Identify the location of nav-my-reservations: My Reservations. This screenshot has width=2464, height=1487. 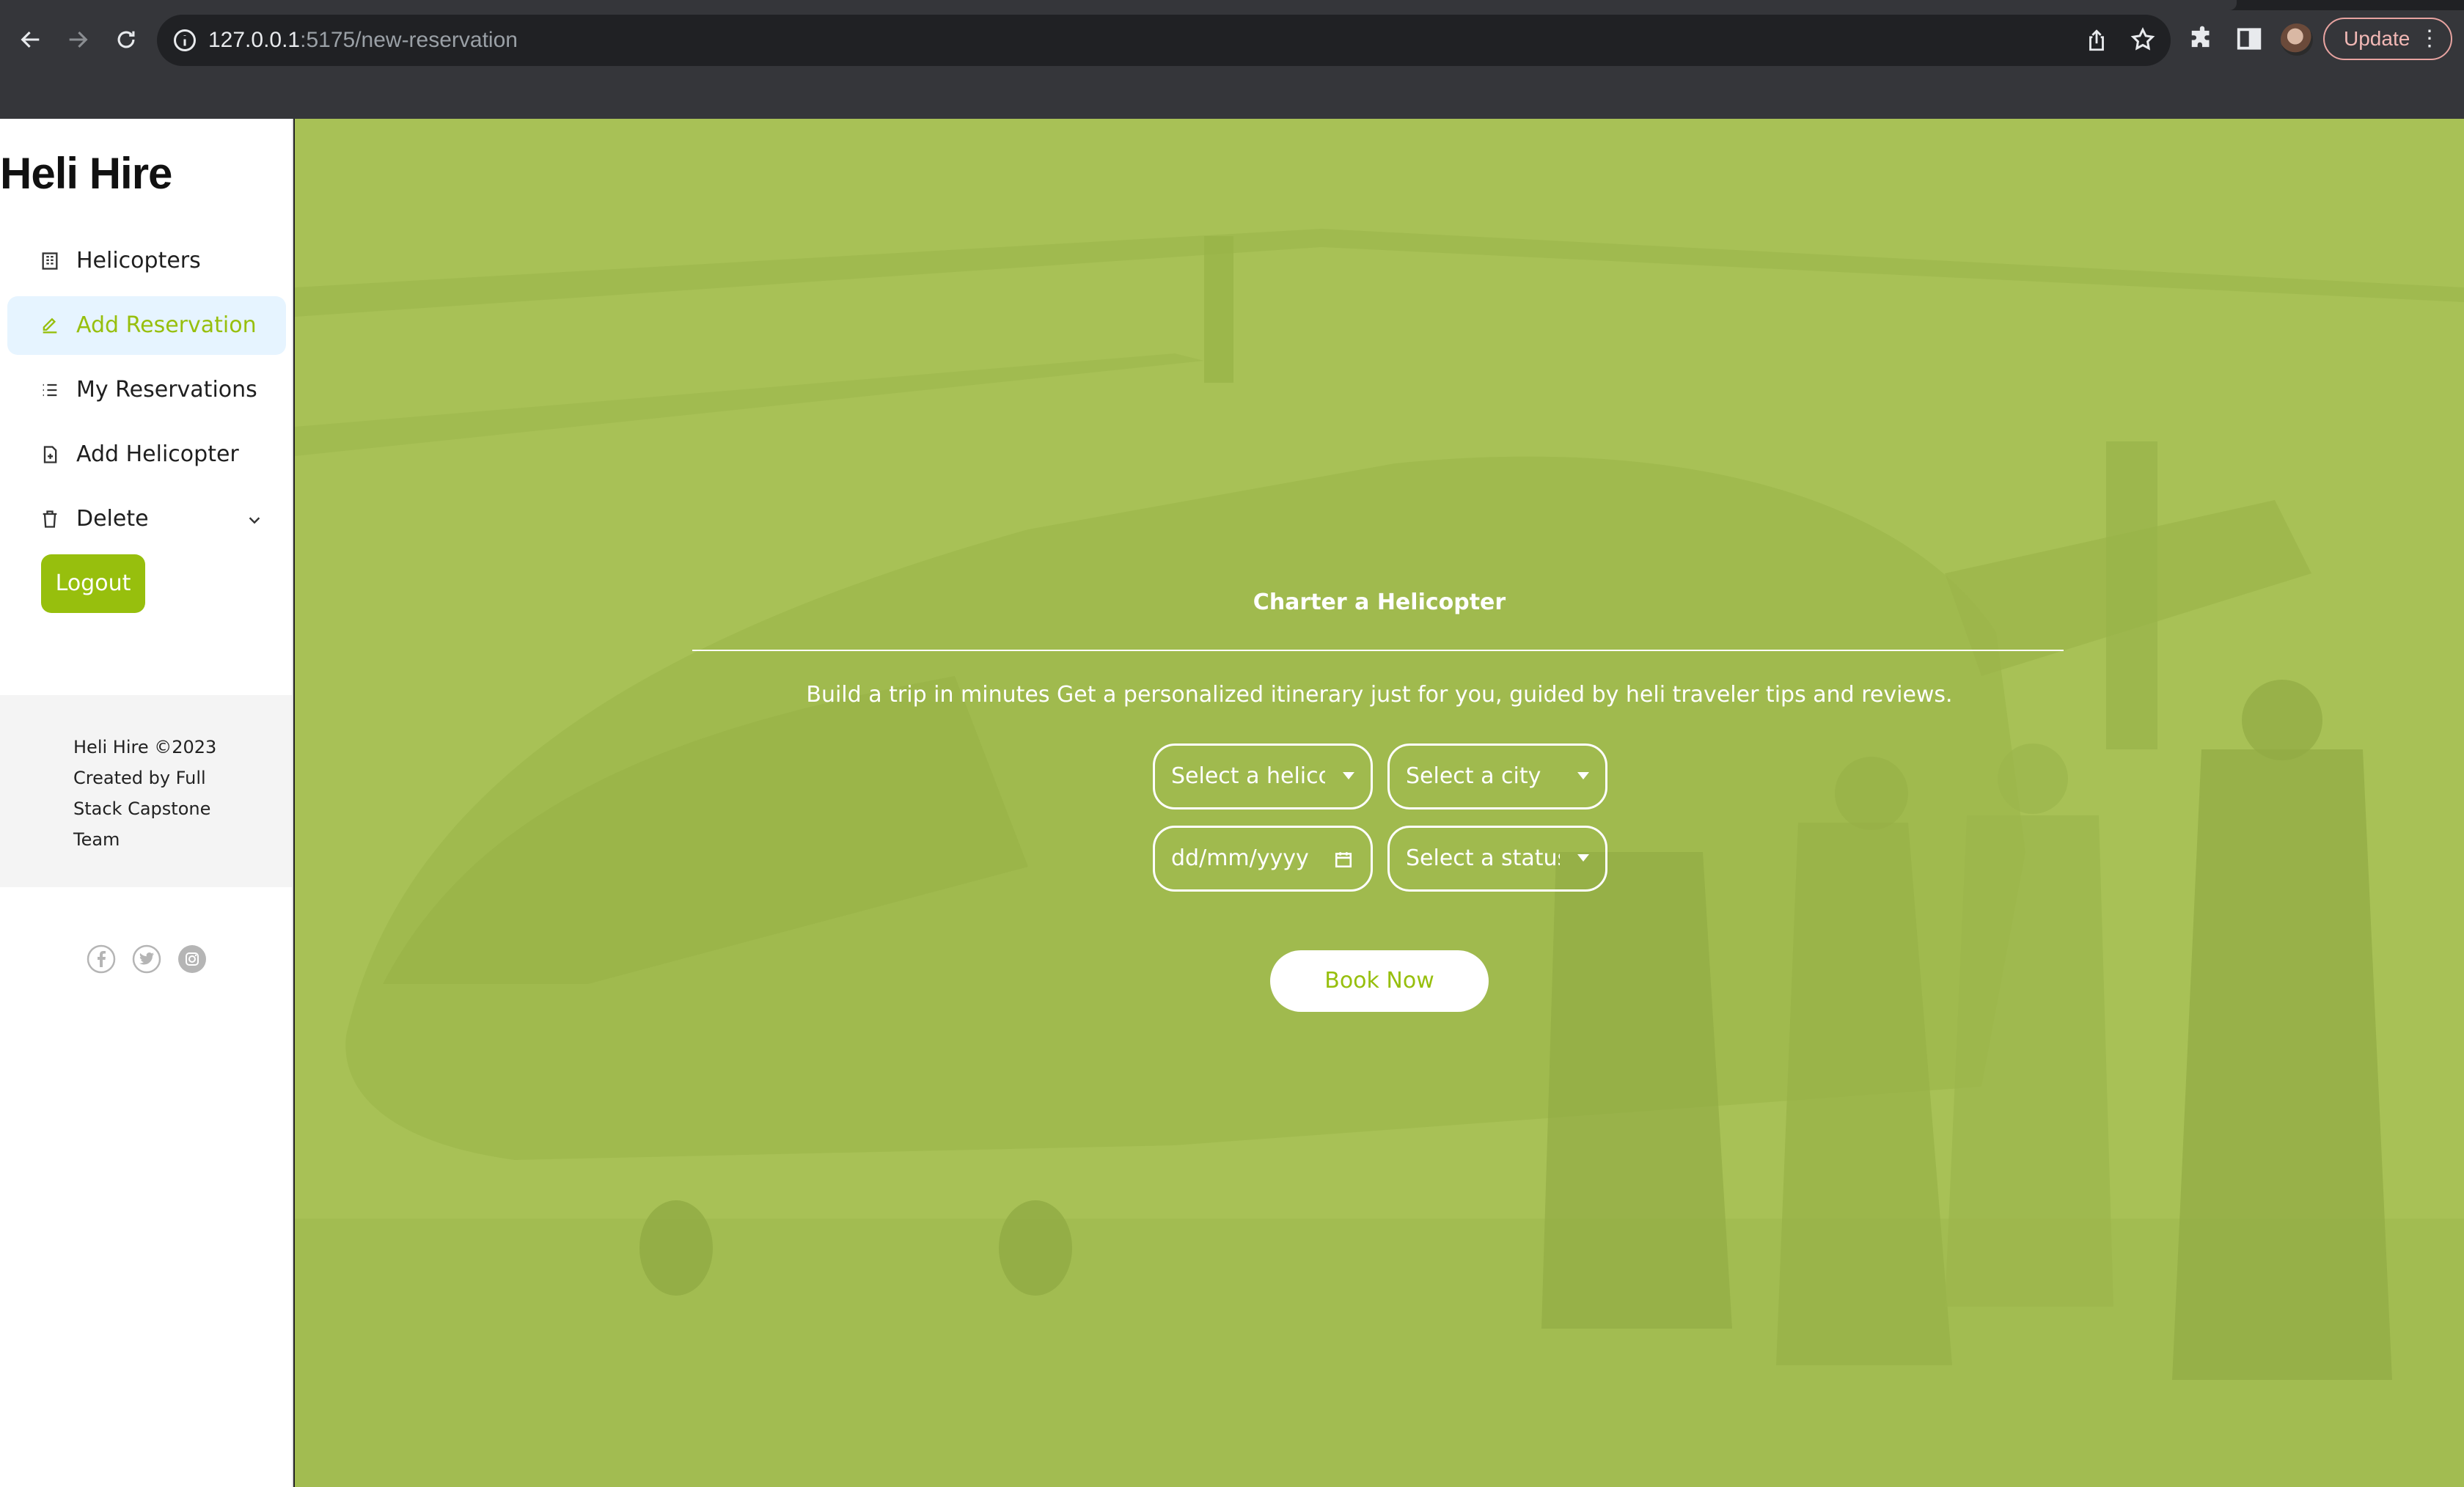
(146, 390).